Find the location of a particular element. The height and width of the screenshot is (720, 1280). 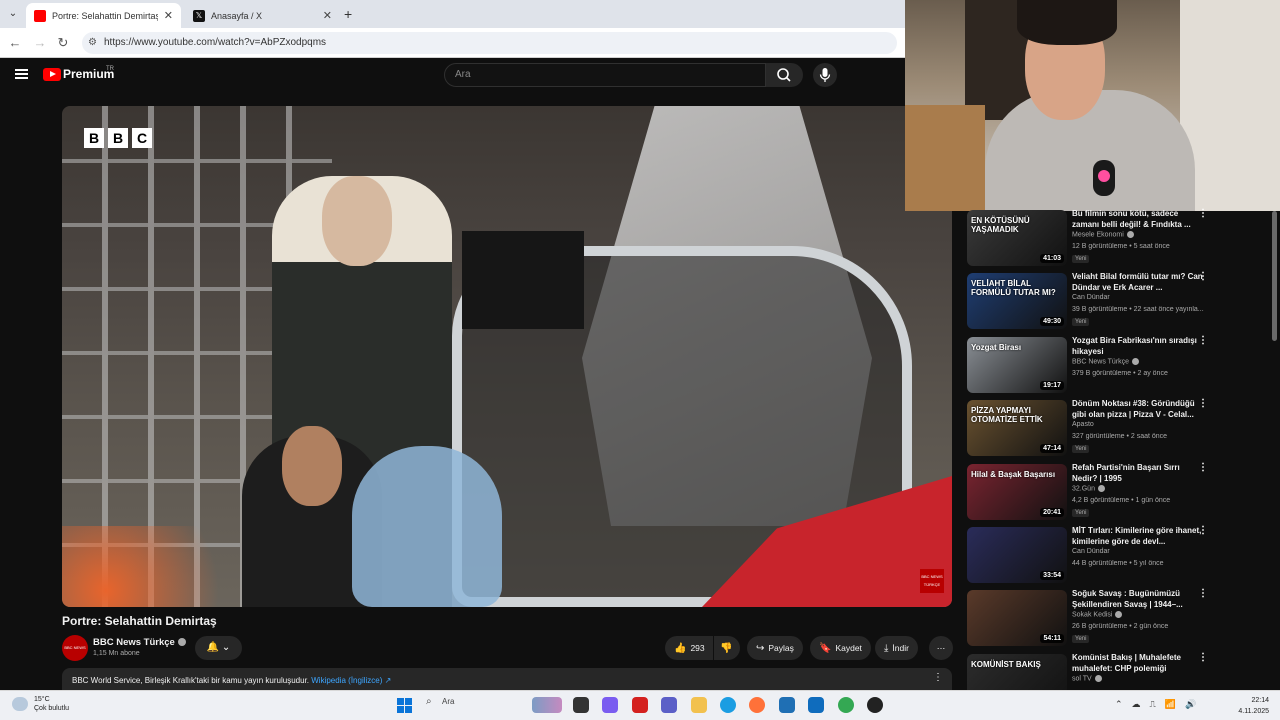

save-button: 🔖 Kaydet is located at coordinates (840, 648).